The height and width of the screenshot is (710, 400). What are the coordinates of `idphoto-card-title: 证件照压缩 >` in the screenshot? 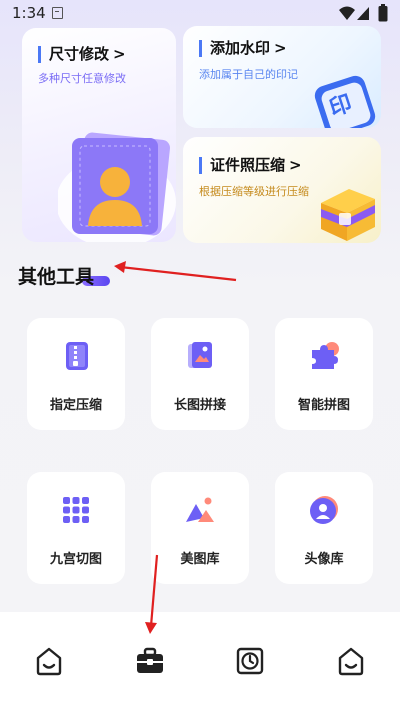 It's located at (250, 165).